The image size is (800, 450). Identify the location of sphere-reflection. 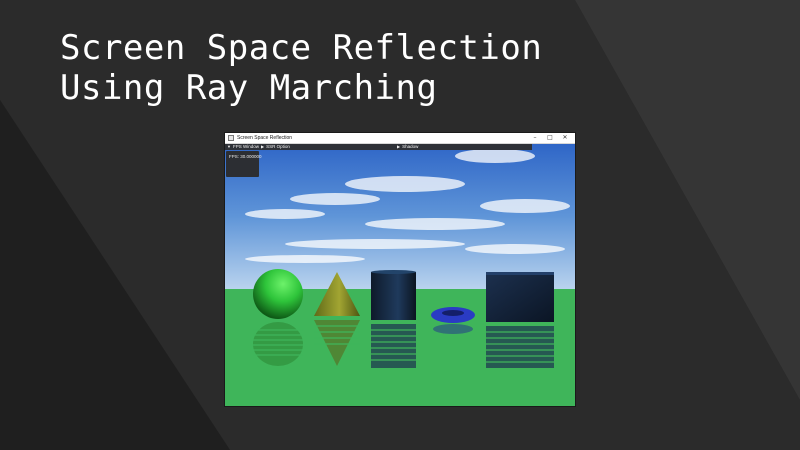
(278, 344).